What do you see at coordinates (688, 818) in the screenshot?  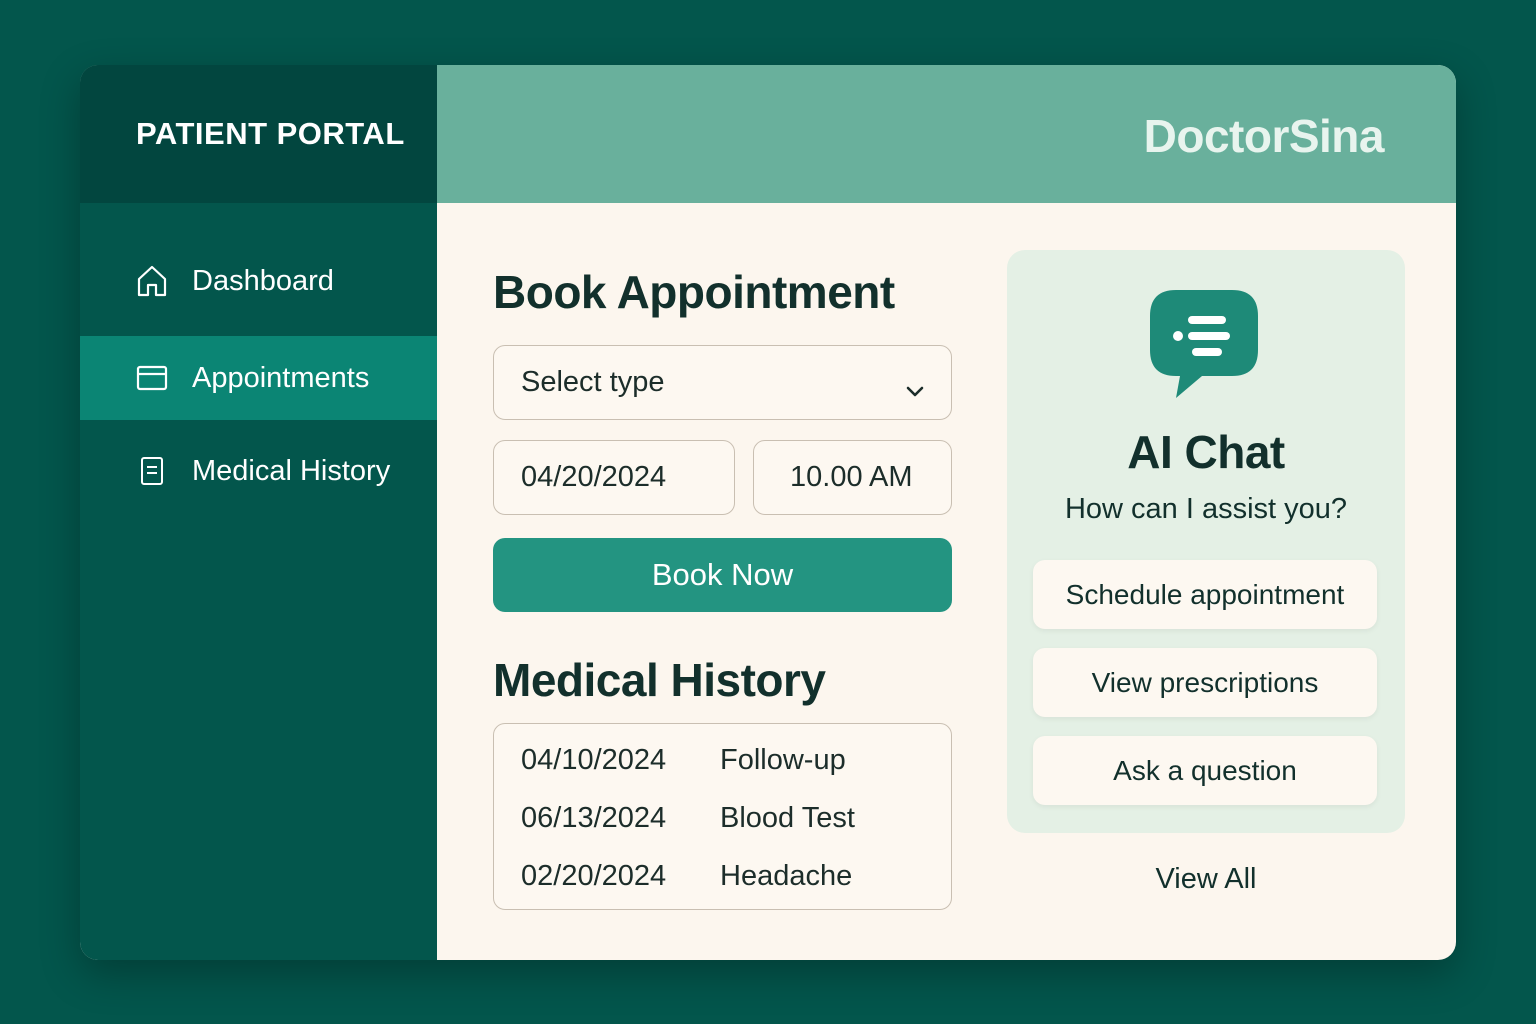 I see `list-item: 06/13/2024 Blood Test` at bounding box center [688, 818].